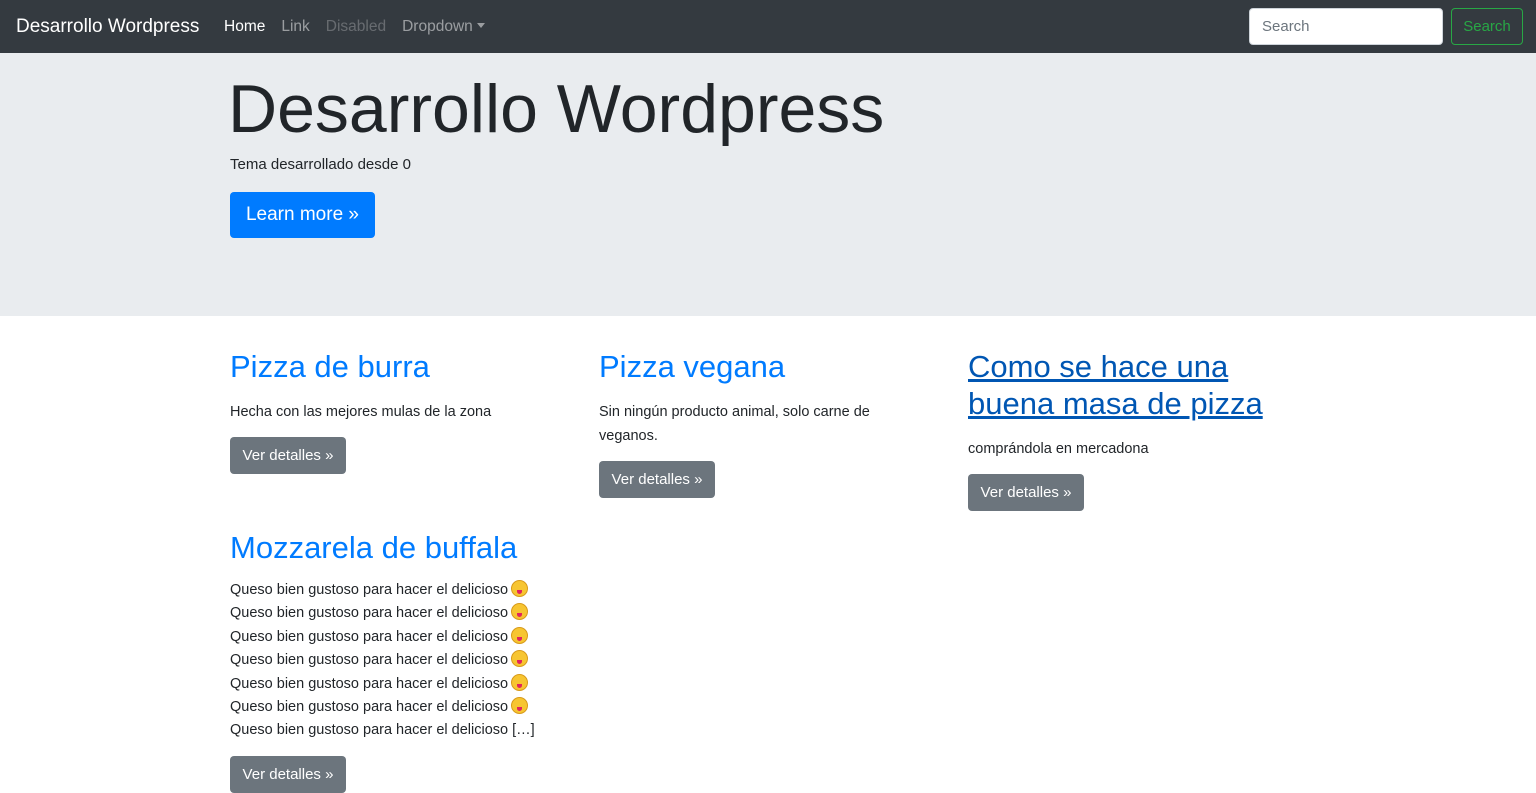  I want to click on nav-link-home: Home, so click(244, 27).